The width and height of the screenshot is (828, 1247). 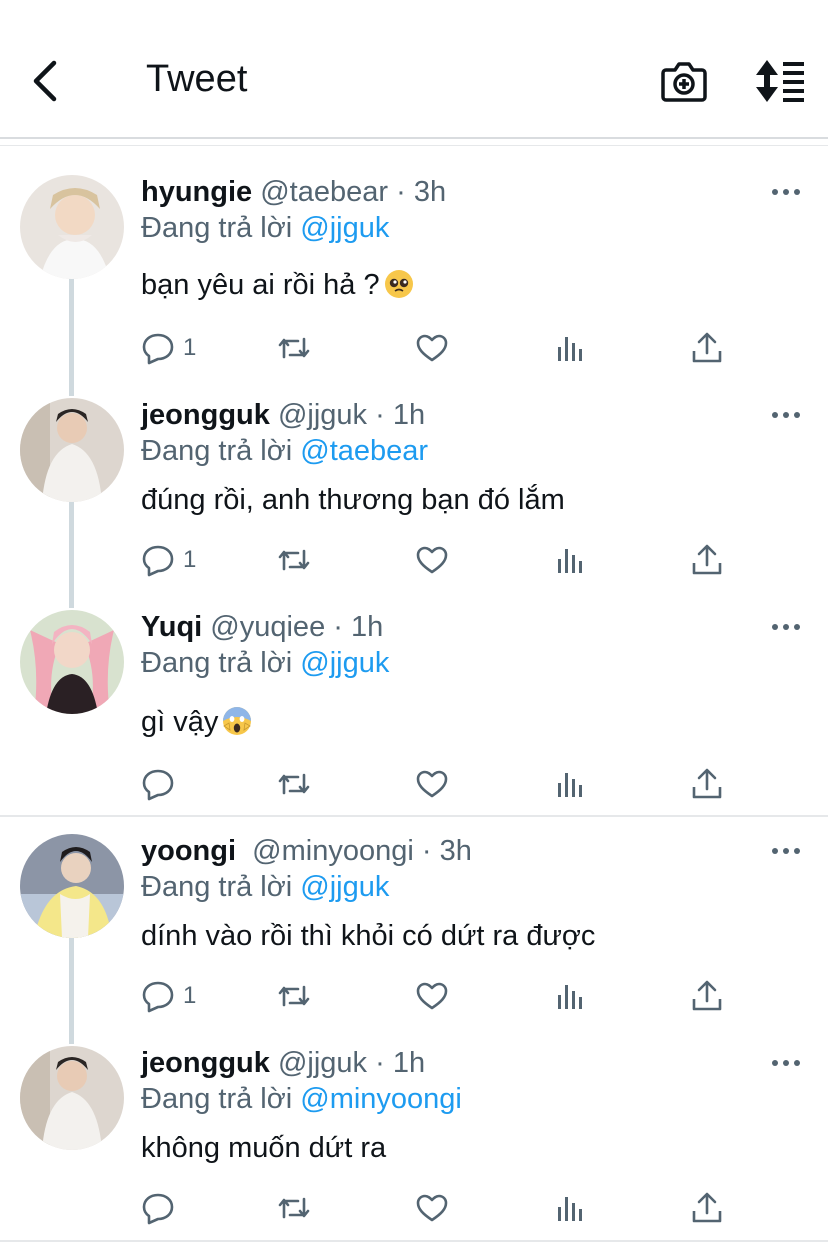 I want to click on mention-link: @taebear, so click(x=364, y=451).